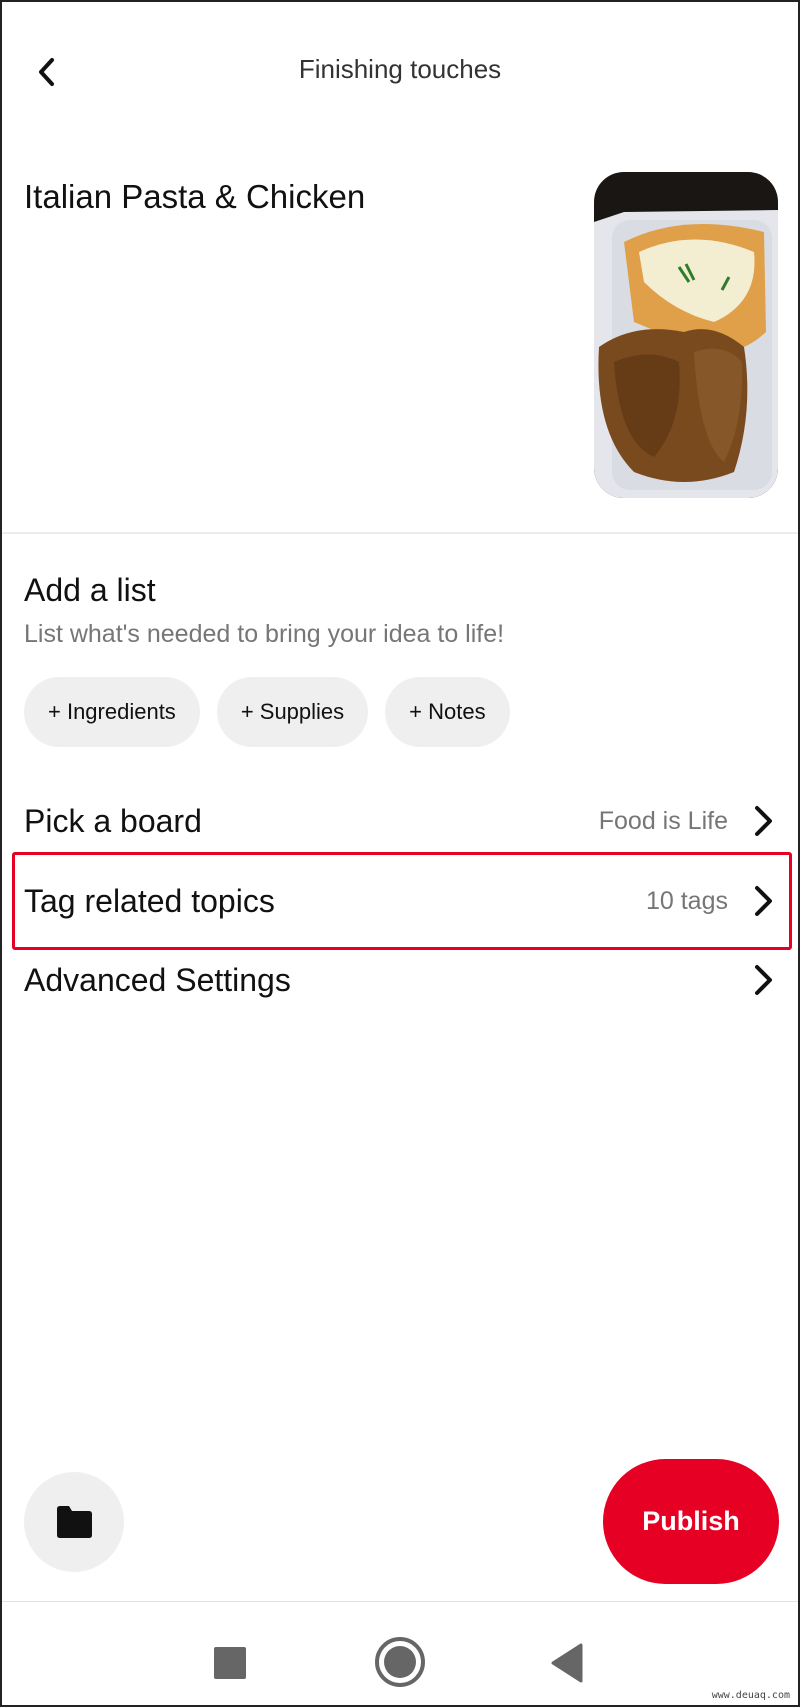 Image resolution: width=800 pixels, height=1707 pixels. Describe the element at coordinates (663, 820) in the screenshot. I see `board-value: Food is Life` at that location.